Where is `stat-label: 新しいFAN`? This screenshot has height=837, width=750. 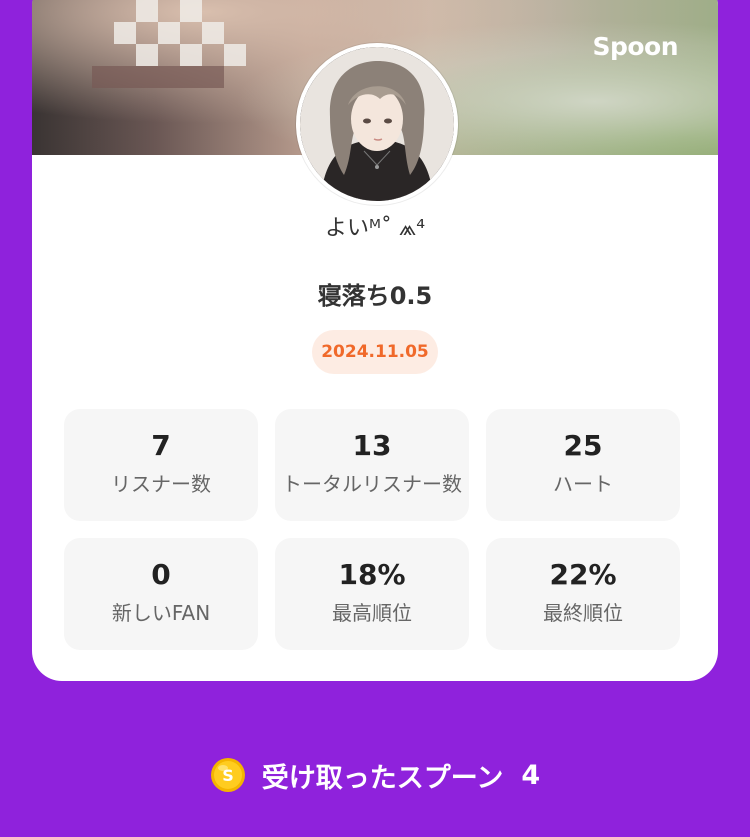
stat-label: 新しいFAN is located at coordinates (161, 613).